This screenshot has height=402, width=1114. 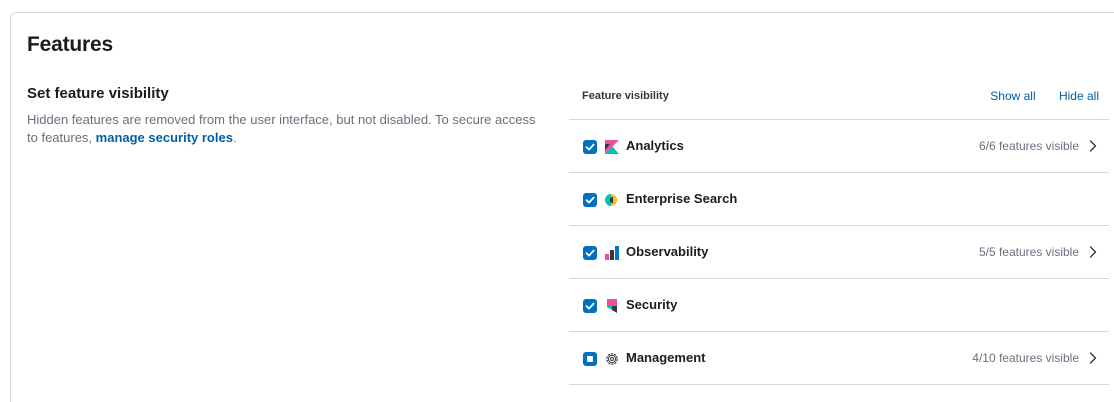 What do you see at coordinates (652, 304) in the screenshot?
I see `feature-name: Security` at bounding box center [652, 304].